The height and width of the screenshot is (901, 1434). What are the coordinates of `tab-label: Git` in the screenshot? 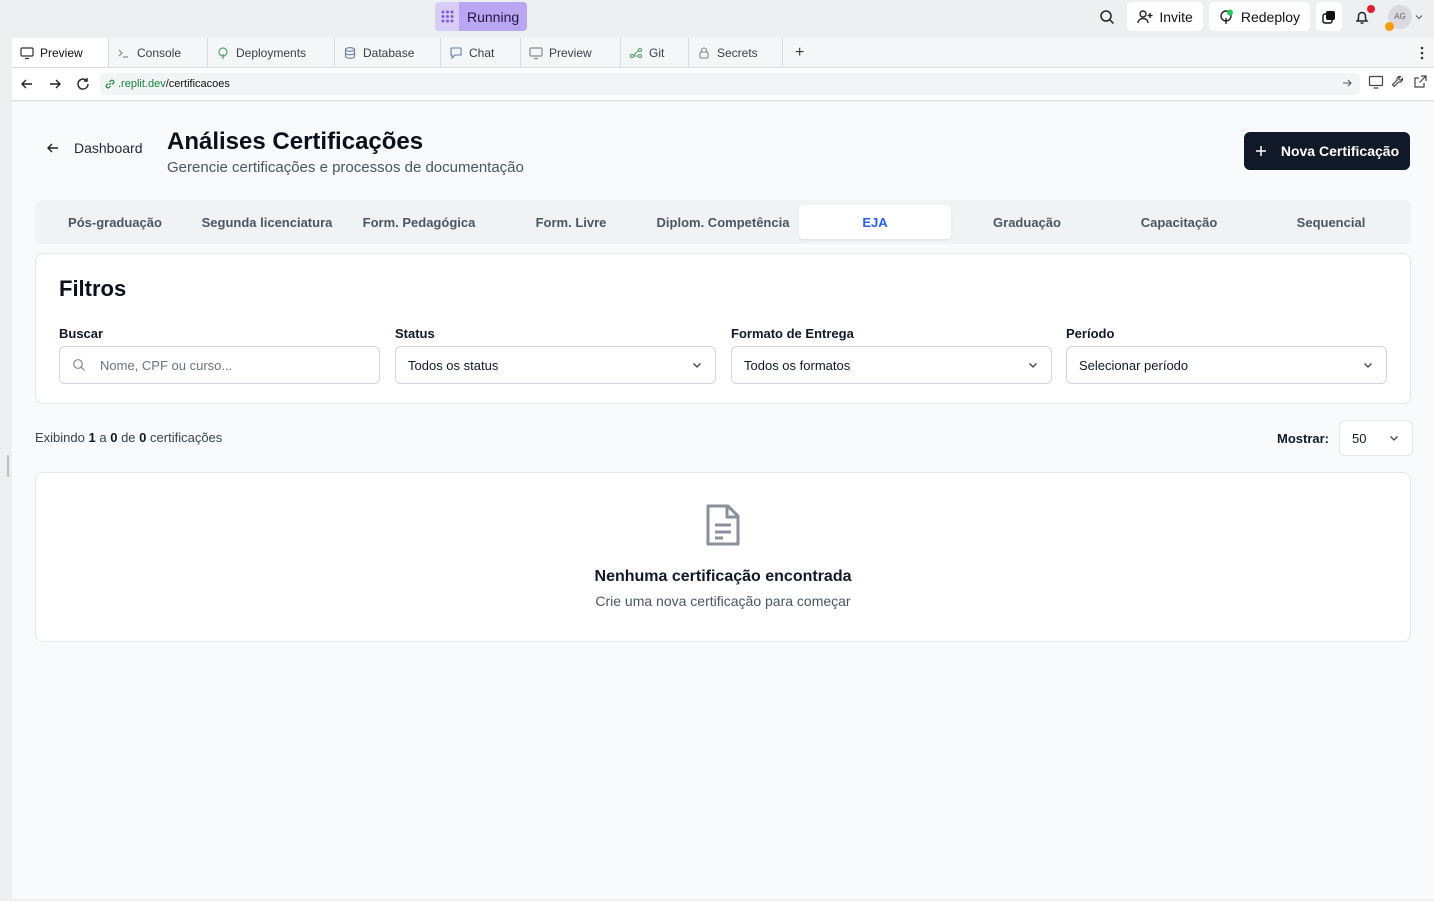 It's located at (657, 52).